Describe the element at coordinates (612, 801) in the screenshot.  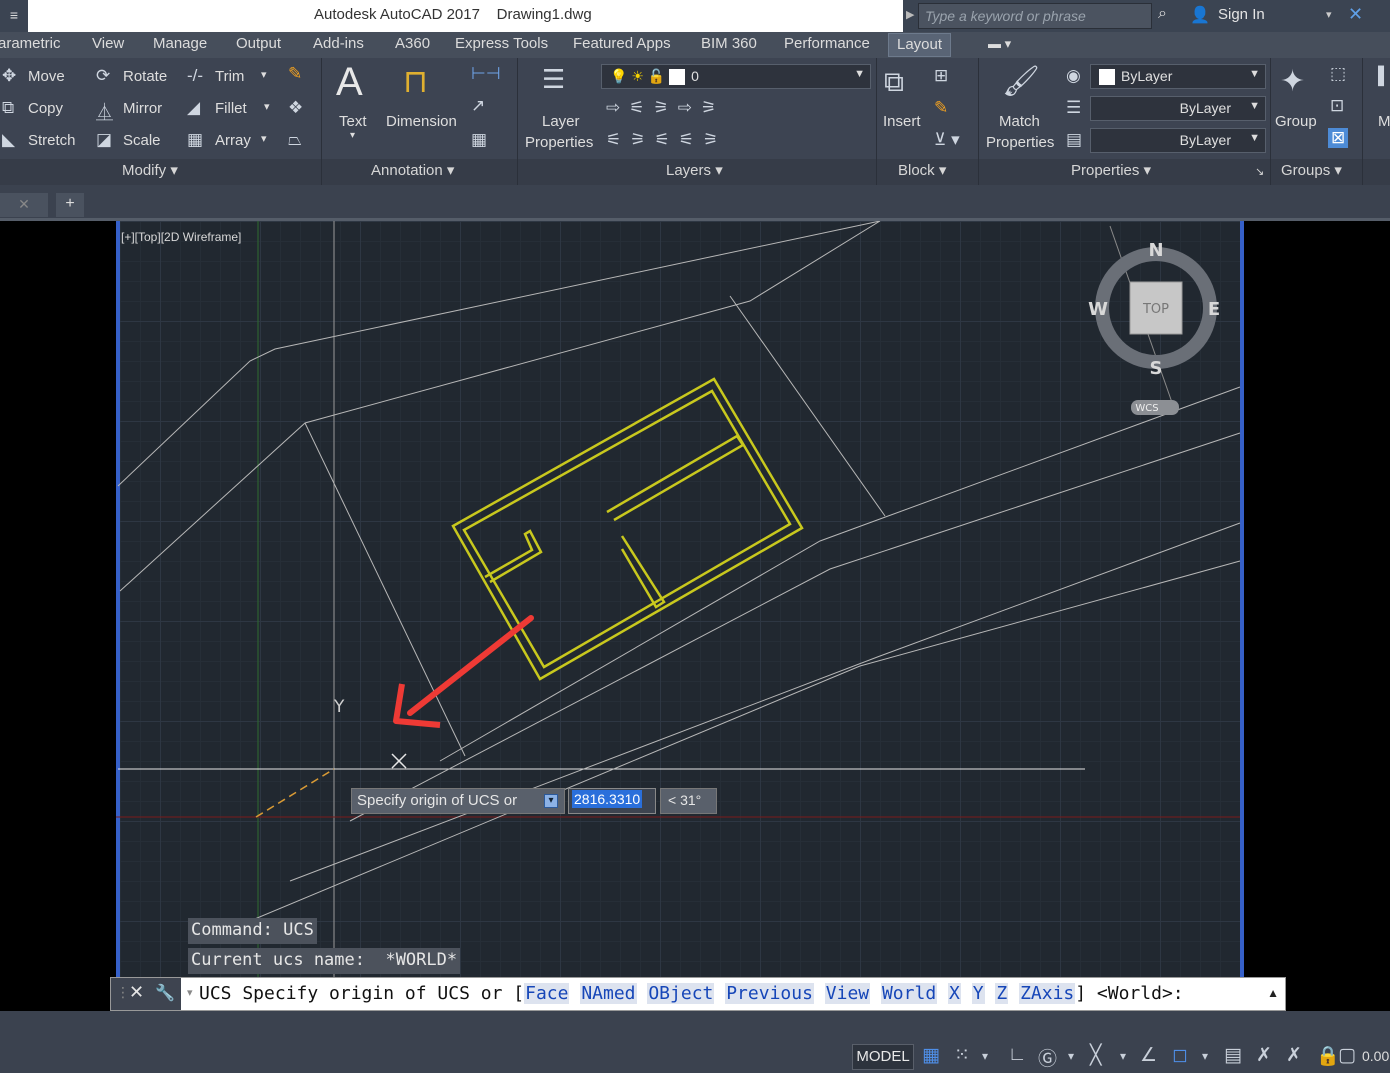
I see `dynamic-input-value-field: 2816.3310` at that location.